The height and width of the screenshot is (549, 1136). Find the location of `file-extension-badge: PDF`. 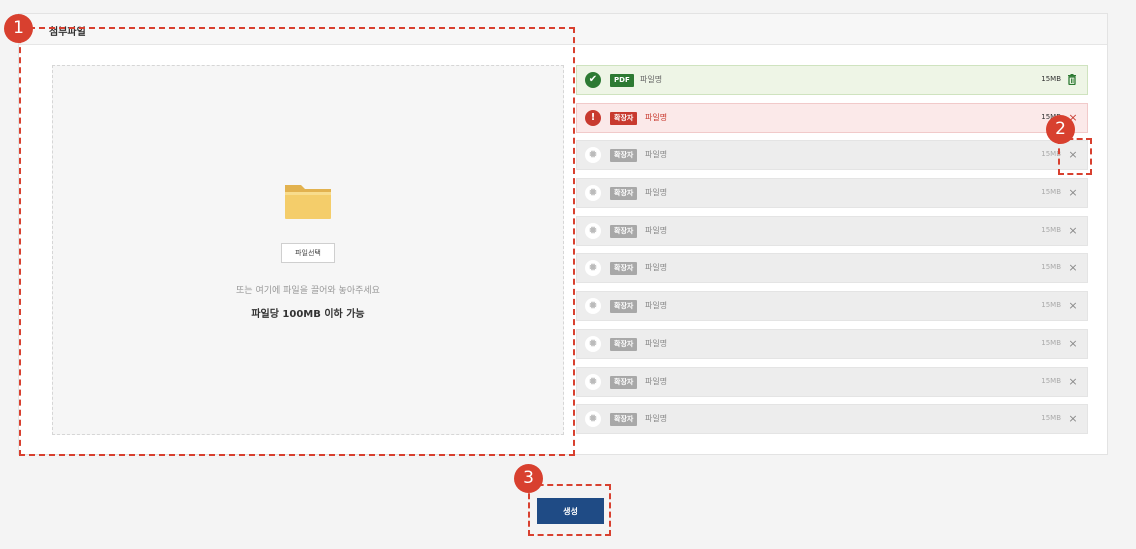

file-extension-badge: PDF is located at coordinates (622, 80).